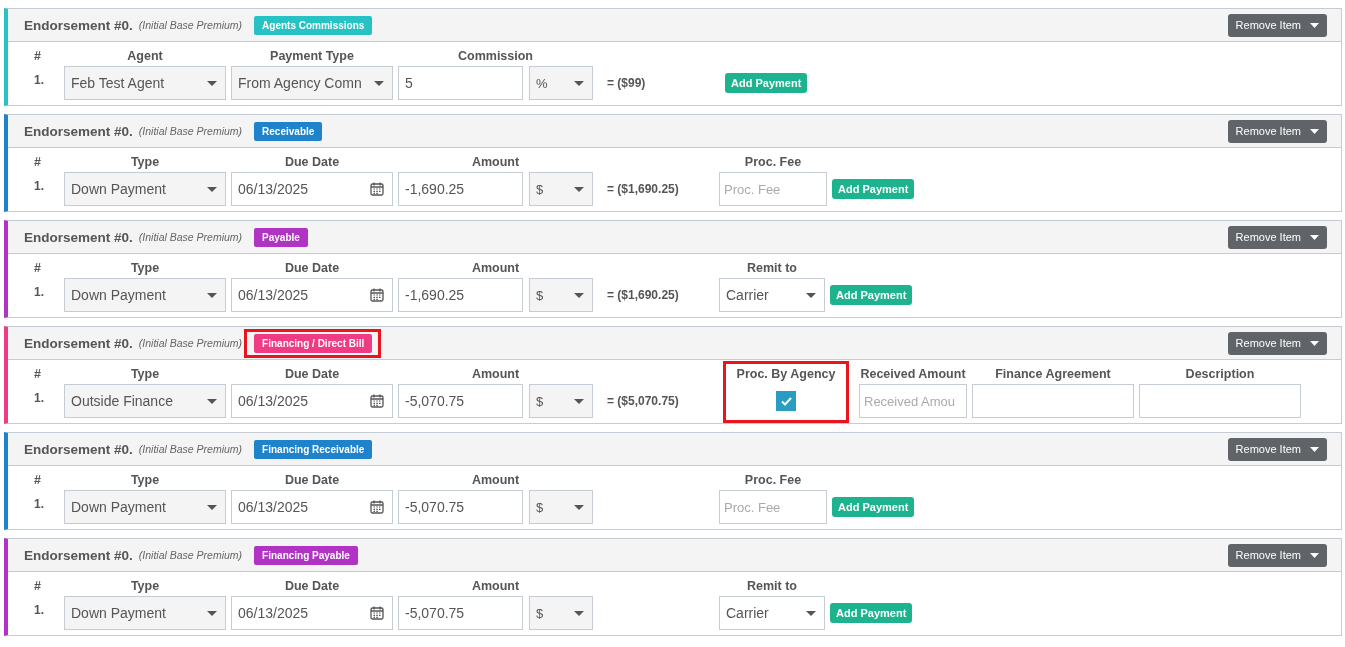  Describe the element at coordinates (313, 25) in the screenshot. I see `type-badge: Agents Commissions` at that location.